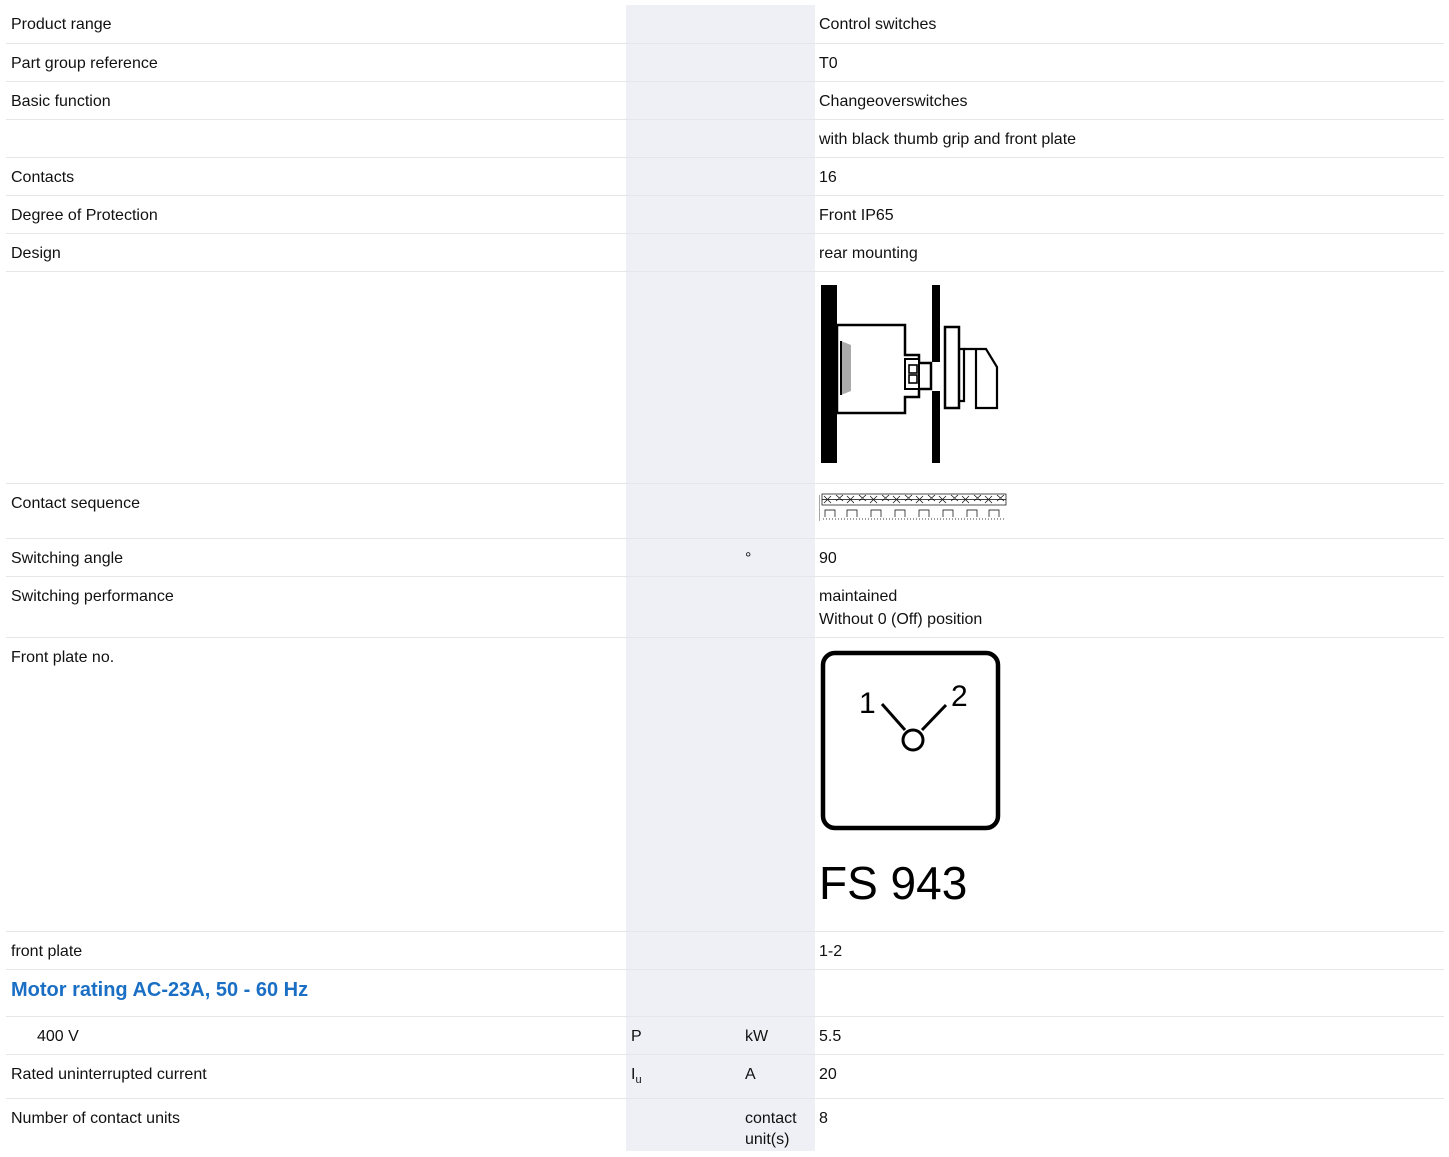 The image size is (1449, 1157). I want to click on row-label: Product range, so click(61, 24).